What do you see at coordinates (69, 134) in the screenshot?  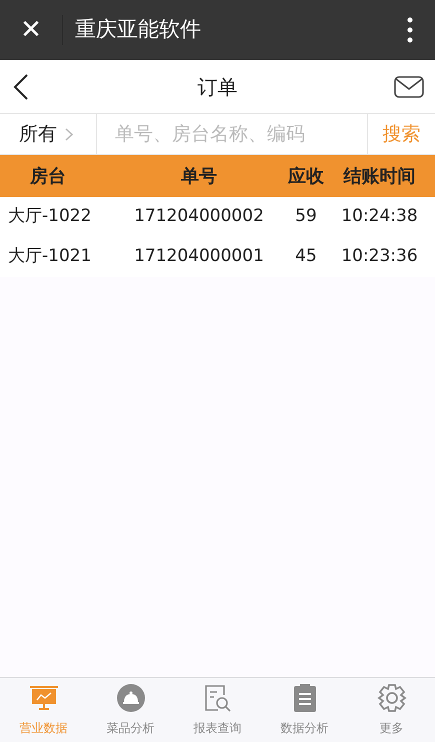 I see `chevron-right-icon` at bounding box center [69, 134].